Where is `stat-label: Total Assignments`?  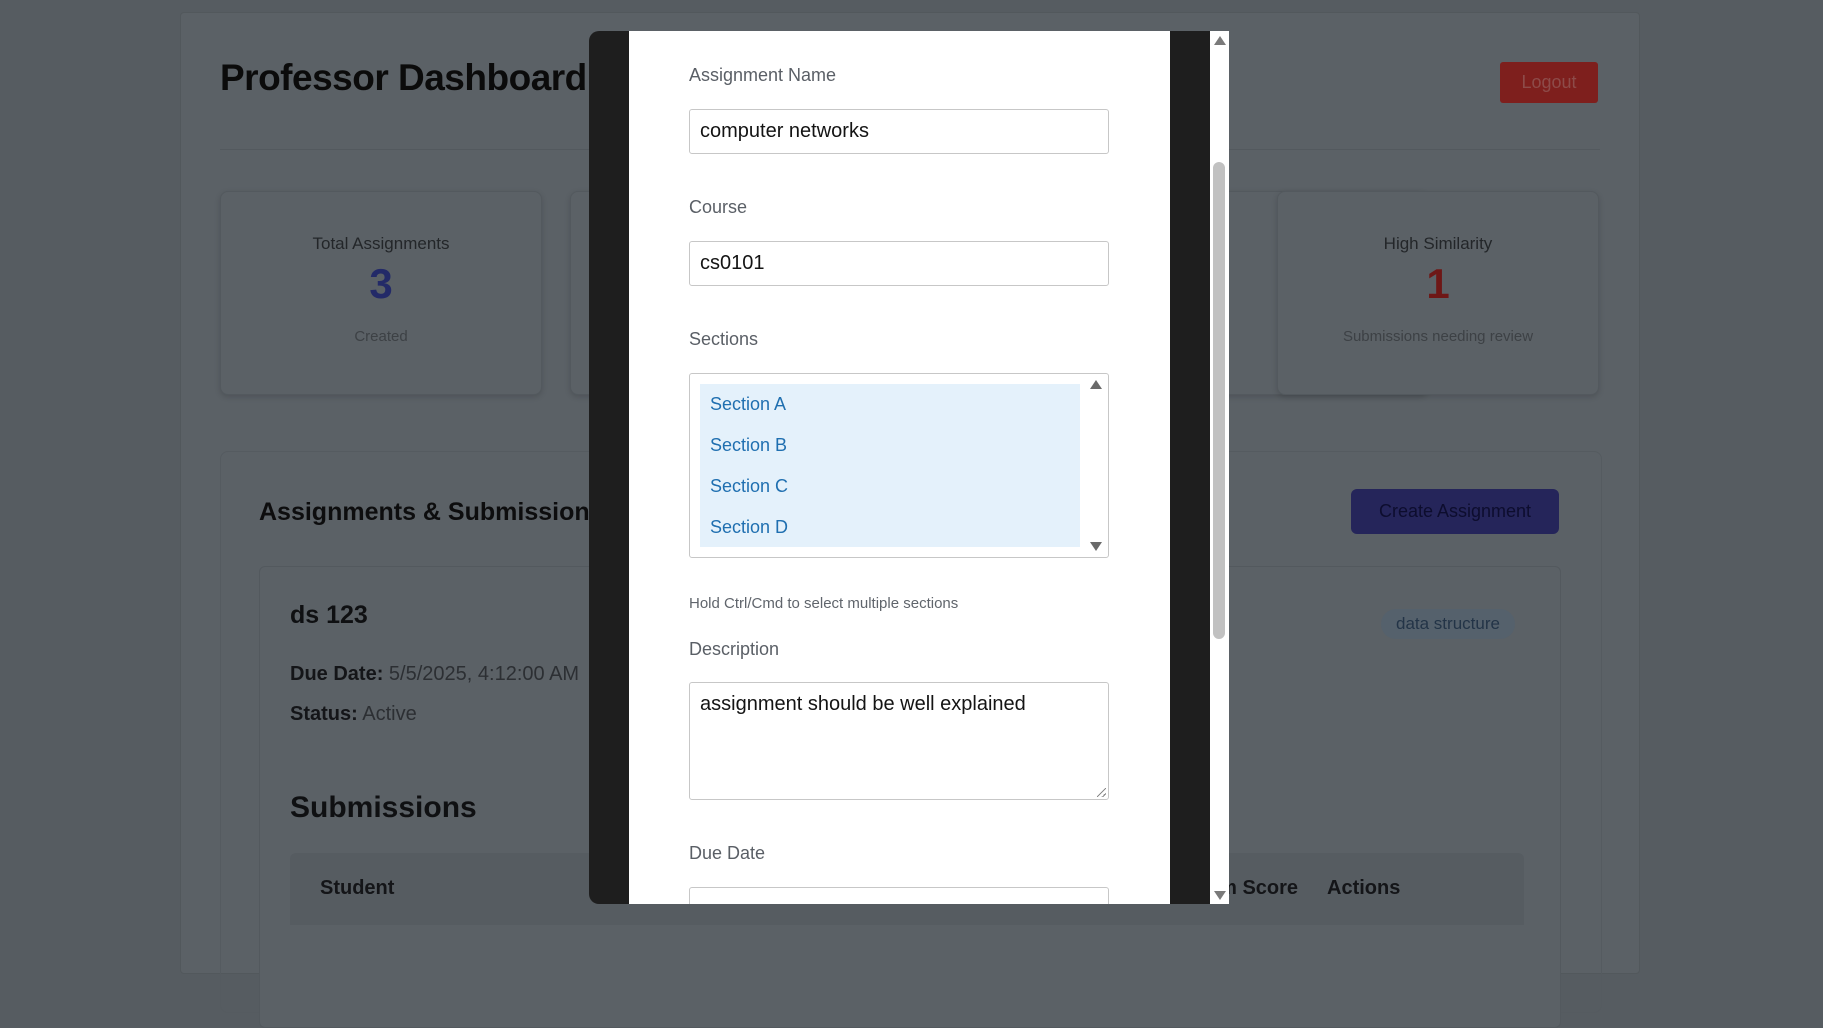 stat-label: Total Assignments is located at coordinates (381, 243).